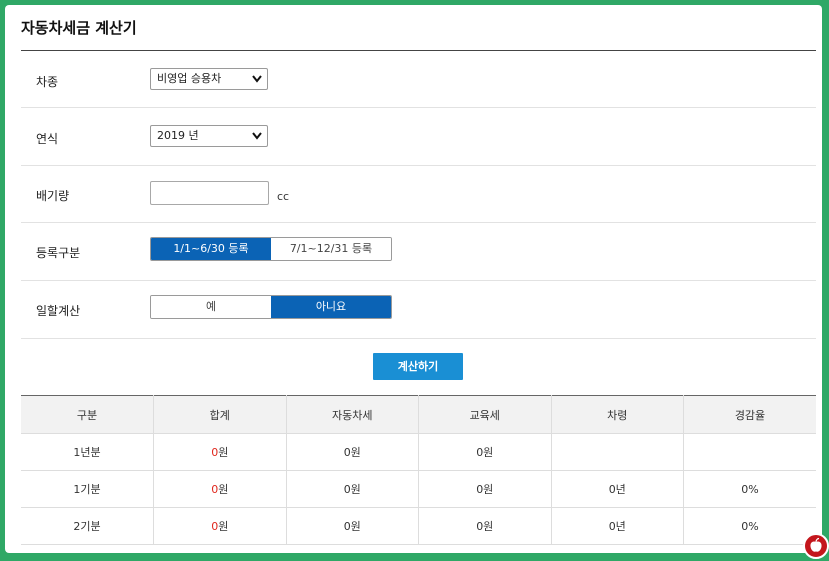 The width and height of the screenshot is (829, 561). I want to click on daily-calc-option-yes: 예, so click(211, 307).